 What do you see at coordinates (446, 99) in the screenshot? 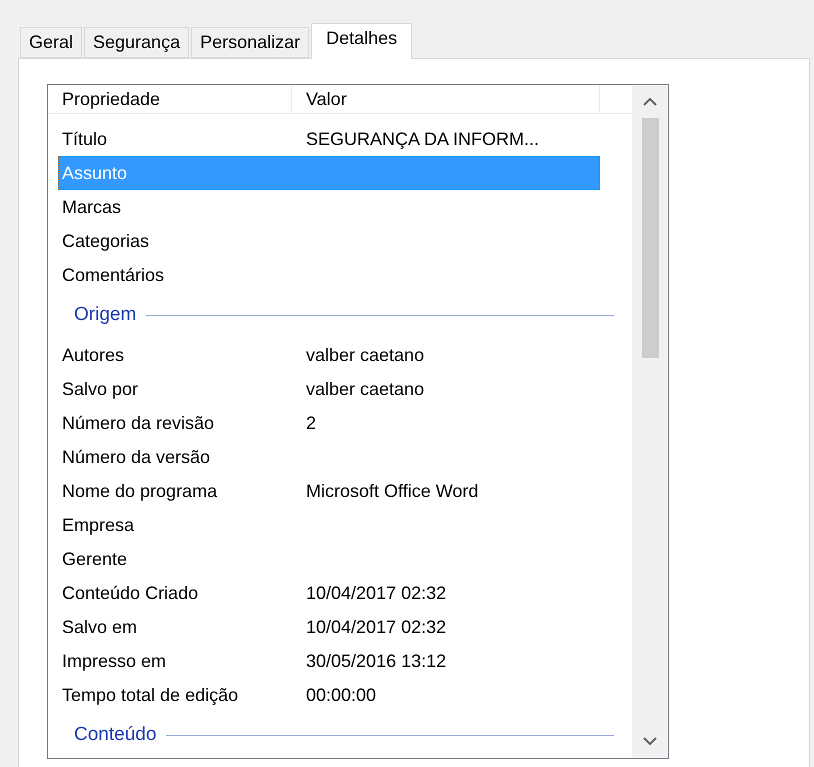
I see `column-header: Valor` at bounding box center [446, 99].